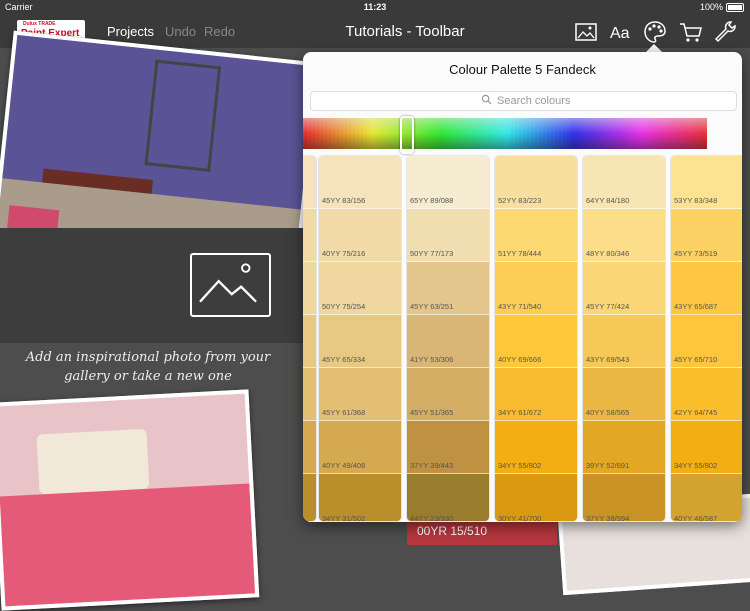  I want to click on swatch-column, so click(310, 338).